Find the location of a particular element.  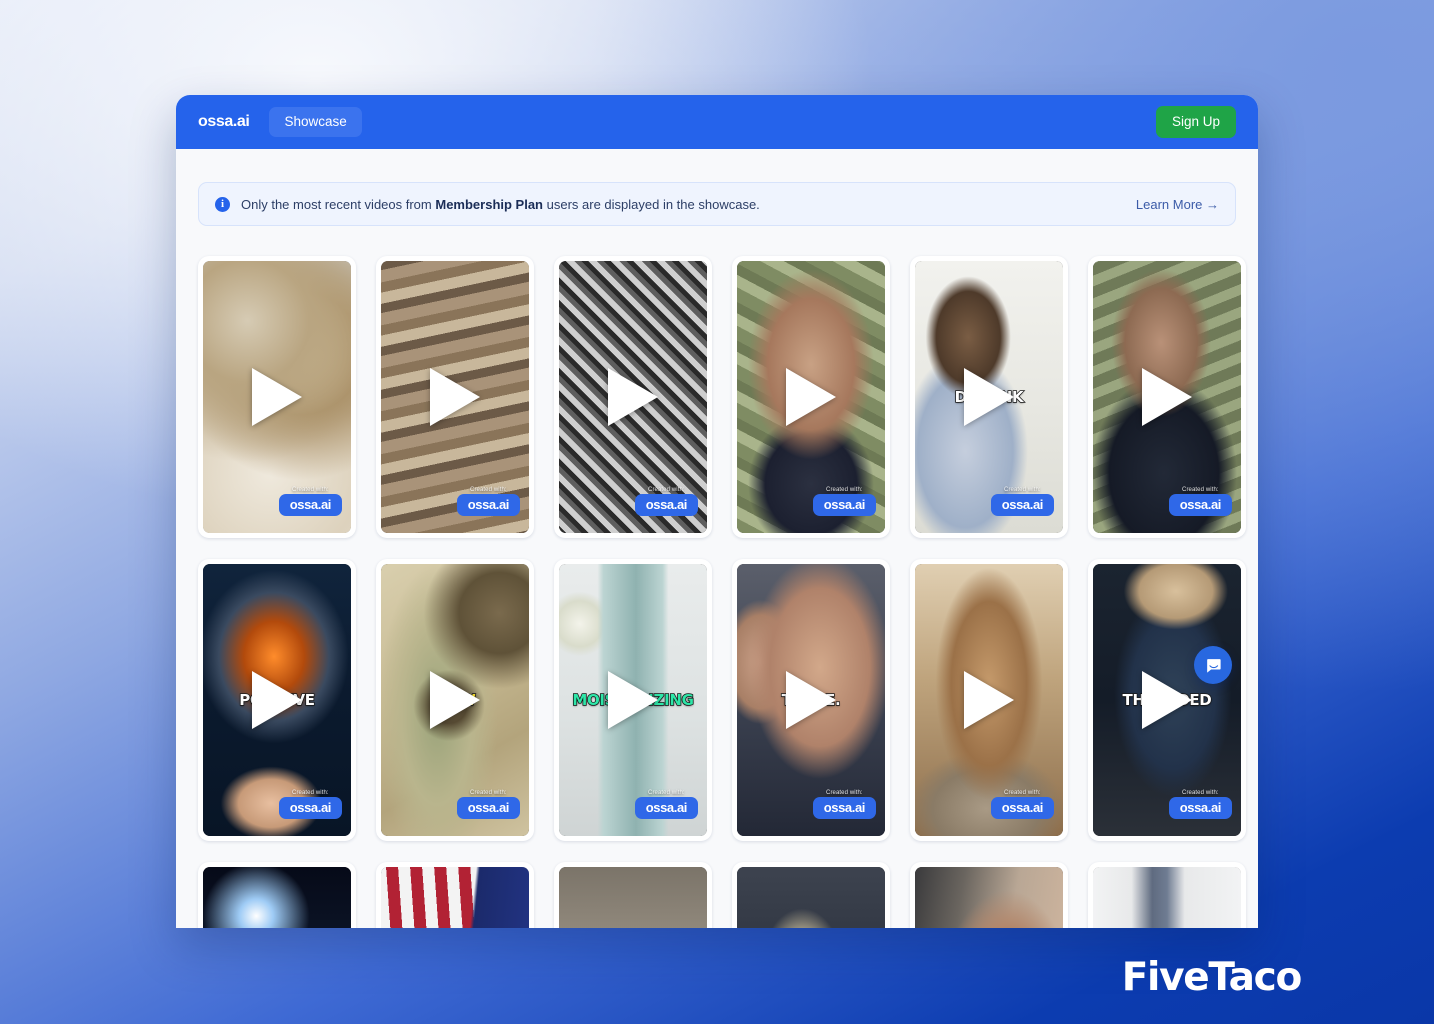

video-thumbnail: S Created with: ossa.ai is located at coordinates (811, 397).